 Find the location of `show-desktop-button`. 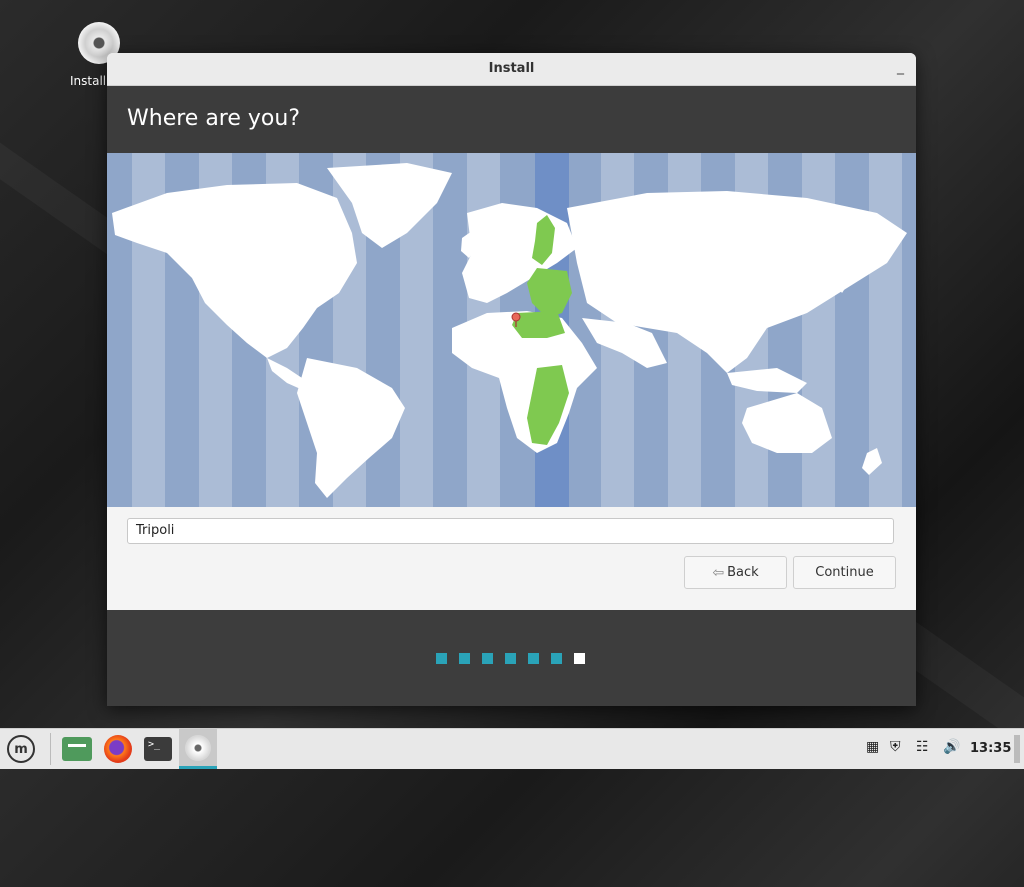

show-desktop-button is located at coordinates (1017, 749).